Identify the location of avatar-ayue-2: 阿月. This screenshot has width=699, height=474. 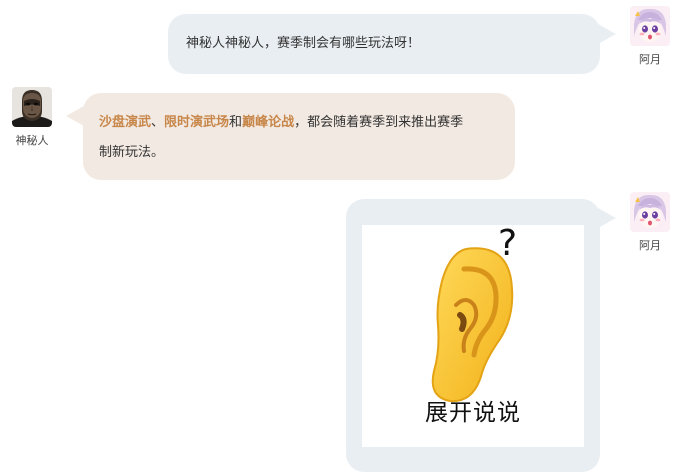
(650, 222).